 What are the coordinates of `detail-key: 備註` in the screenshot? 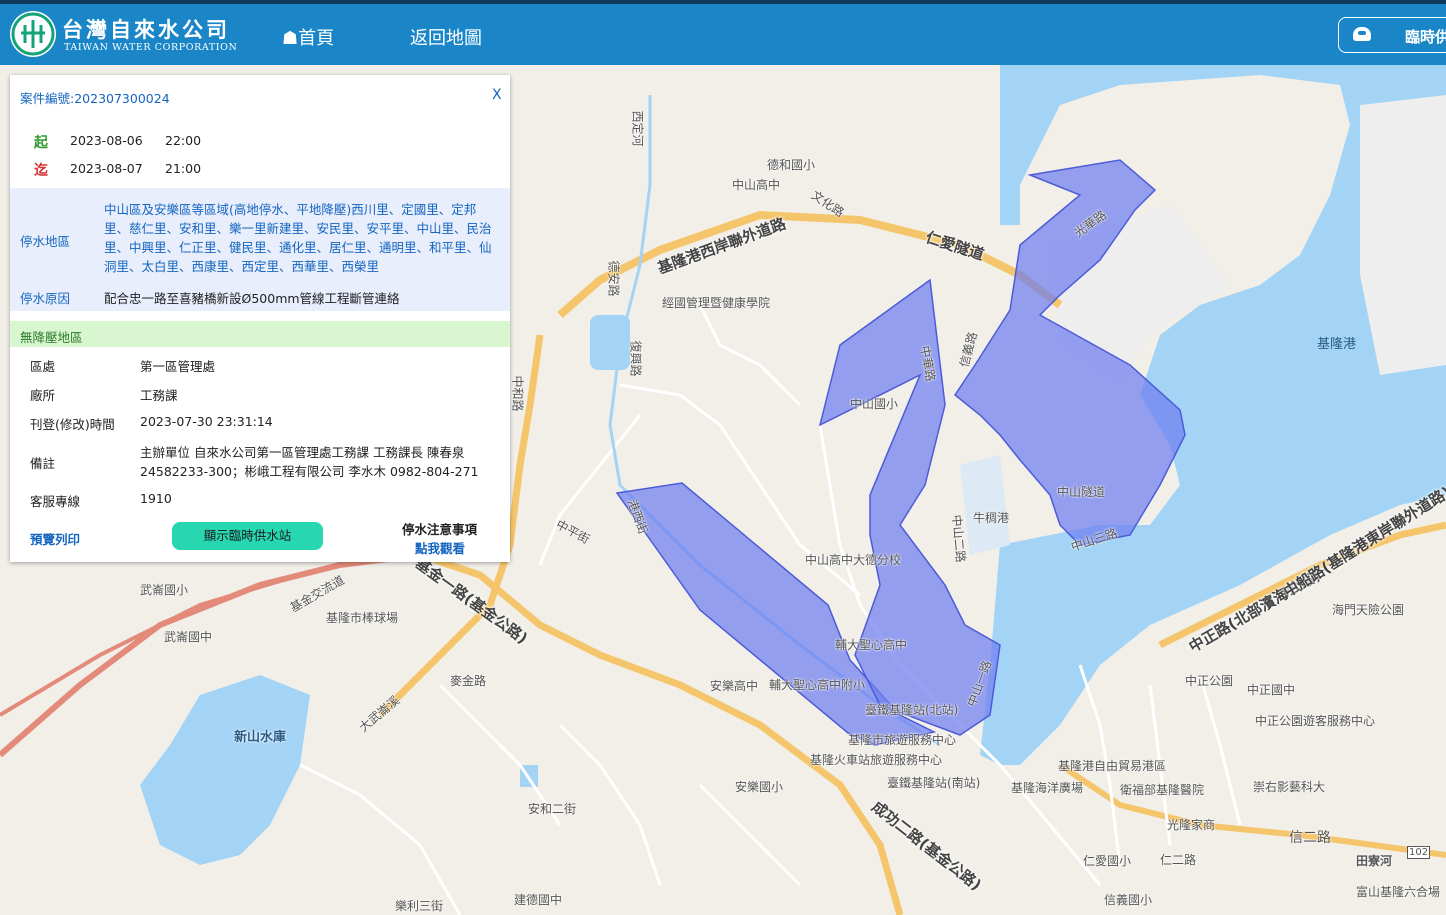 It's located at (43, 463).